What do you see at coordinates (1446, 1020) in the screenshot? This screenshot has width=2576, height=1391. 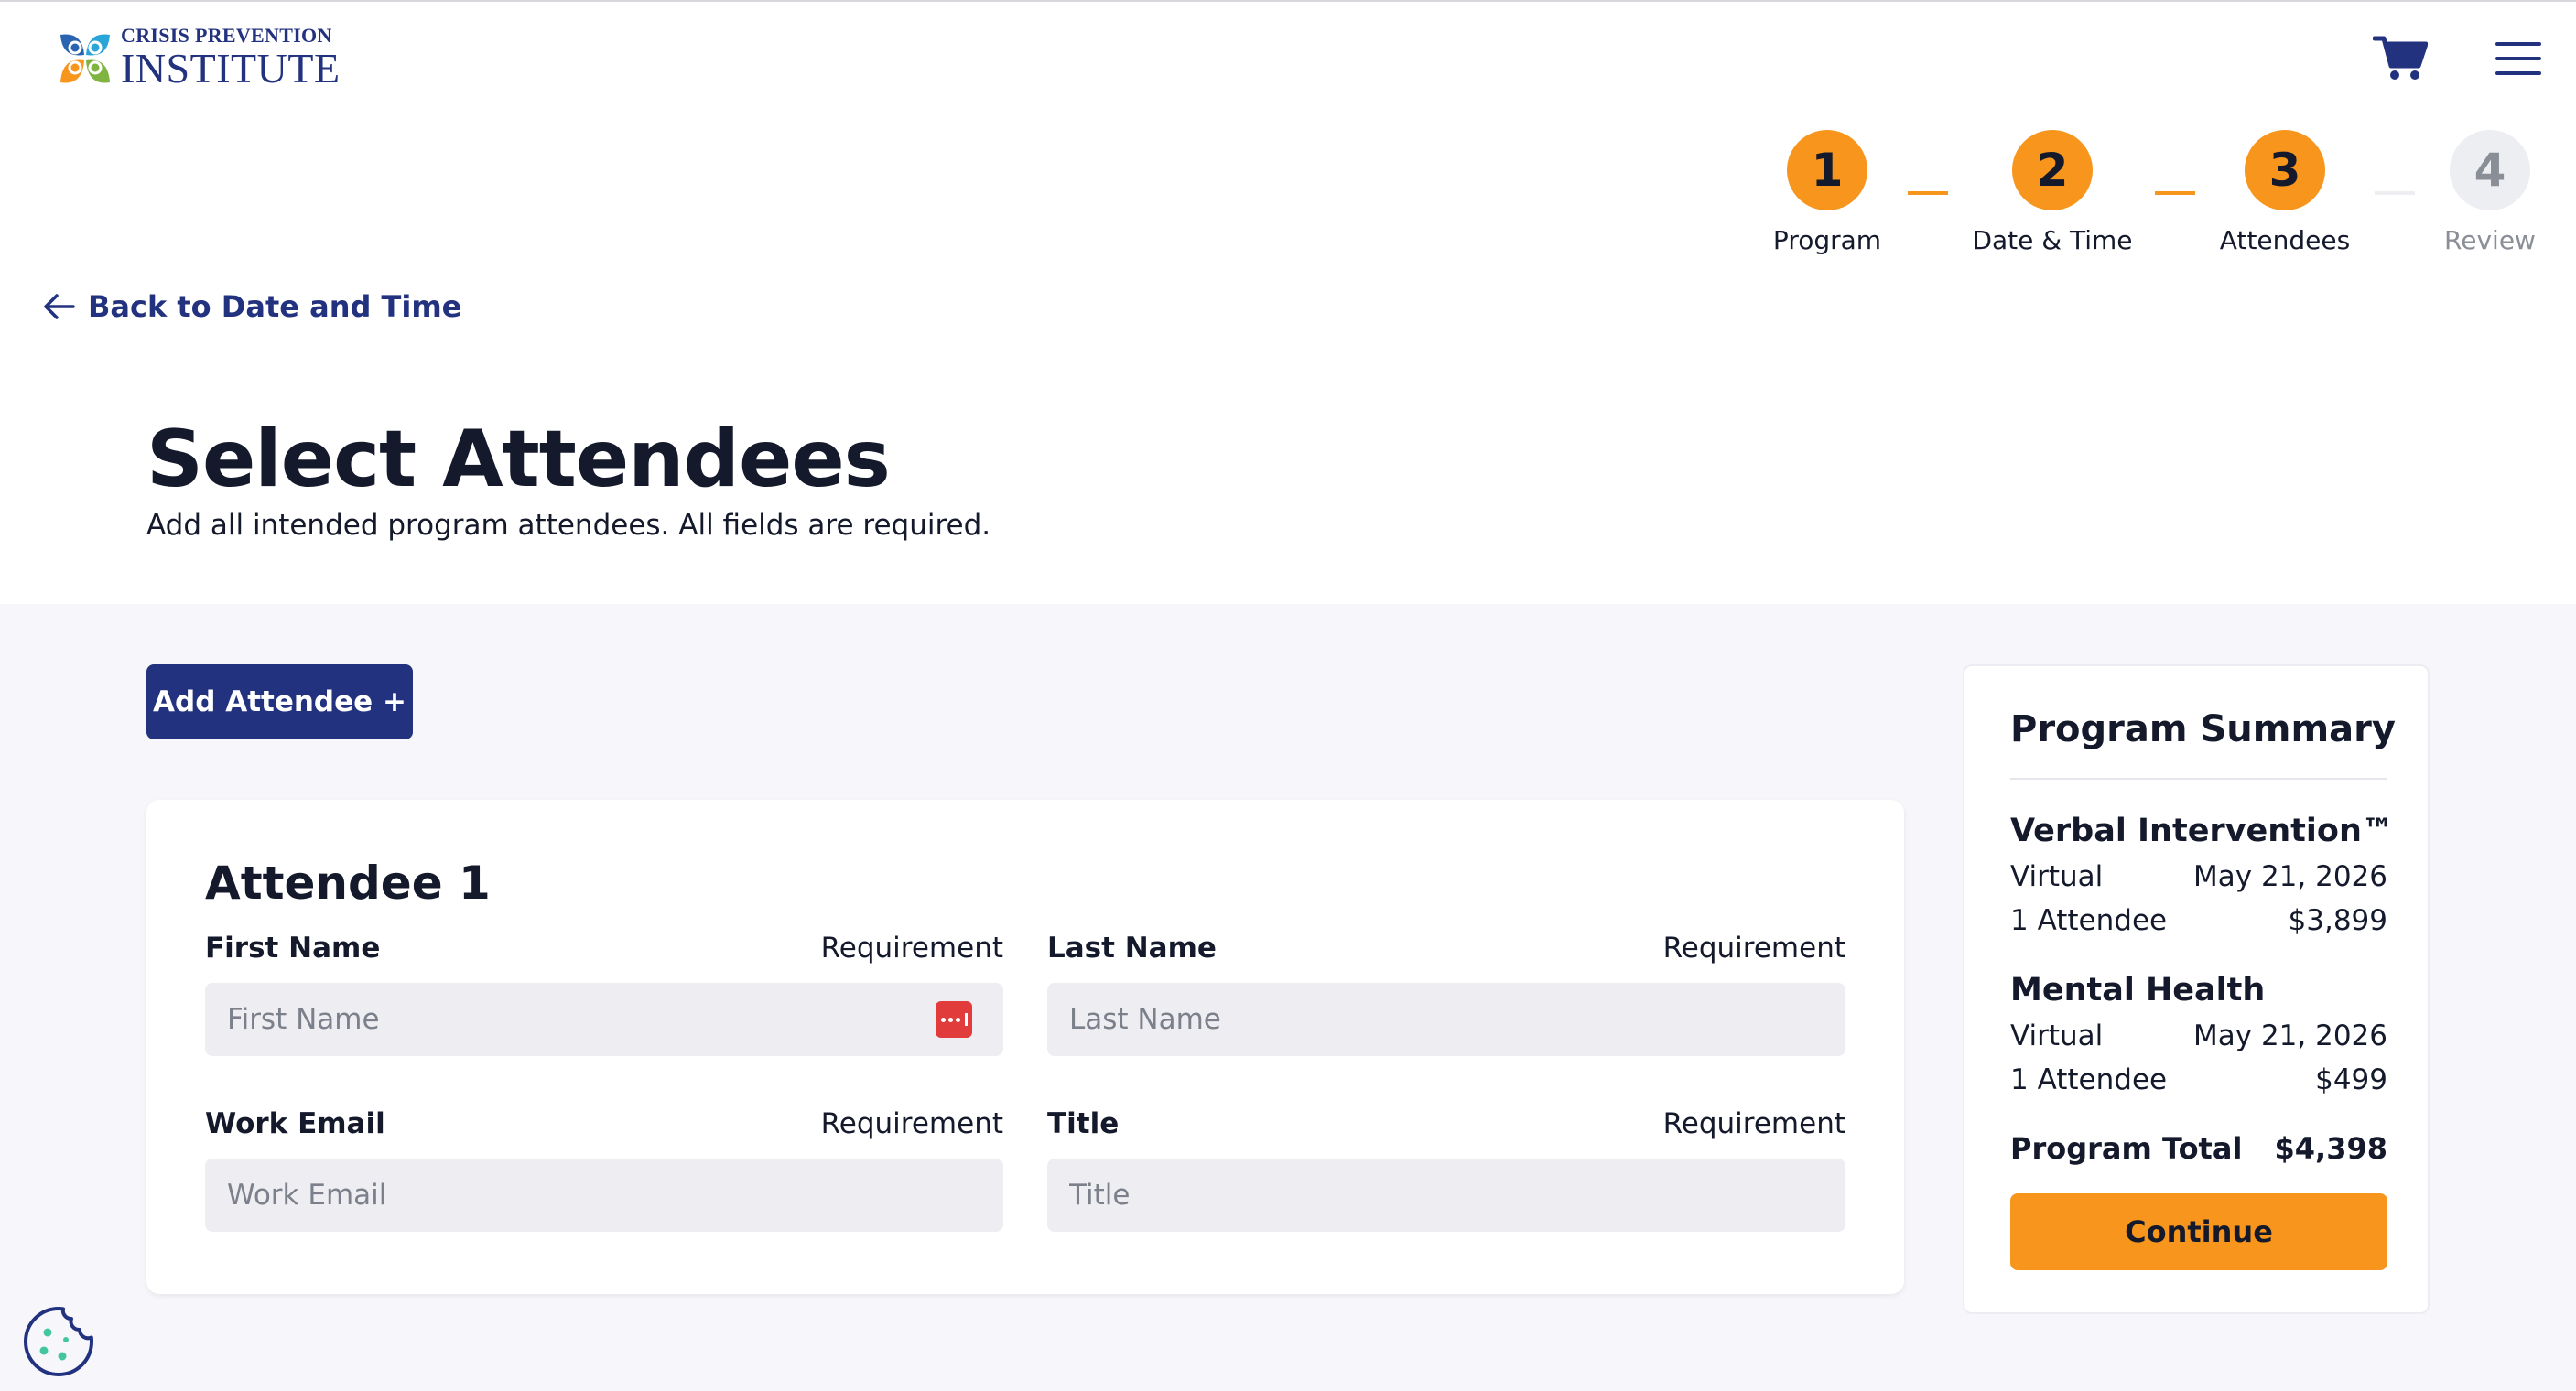 I see `last-name-input` at bounding box center [1446, 1020].